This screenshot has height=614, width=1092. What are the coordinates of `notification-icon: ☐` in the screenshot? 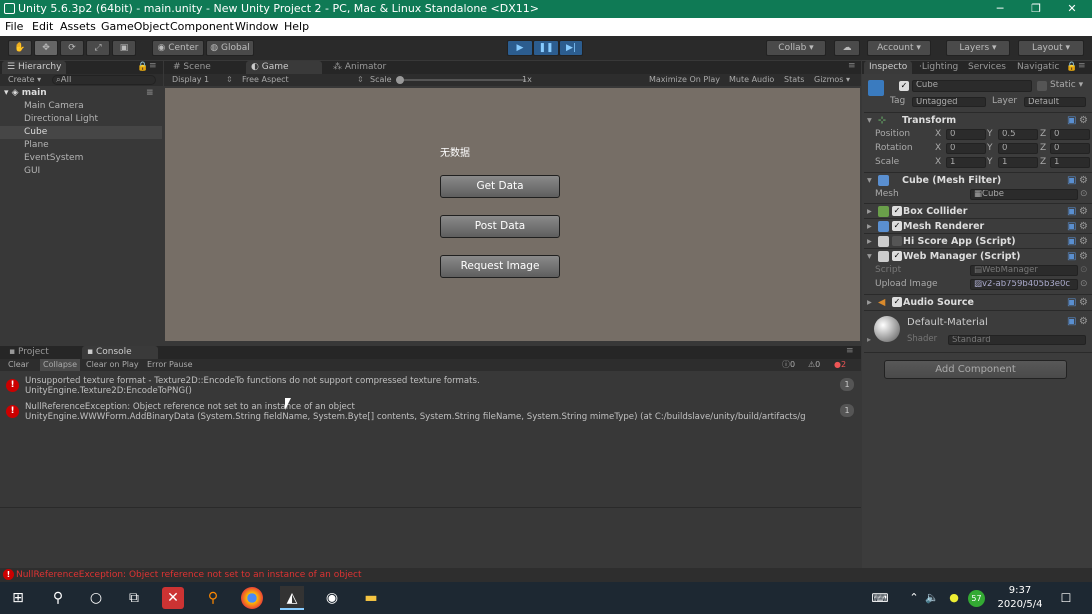 It's located at (1066, 598).